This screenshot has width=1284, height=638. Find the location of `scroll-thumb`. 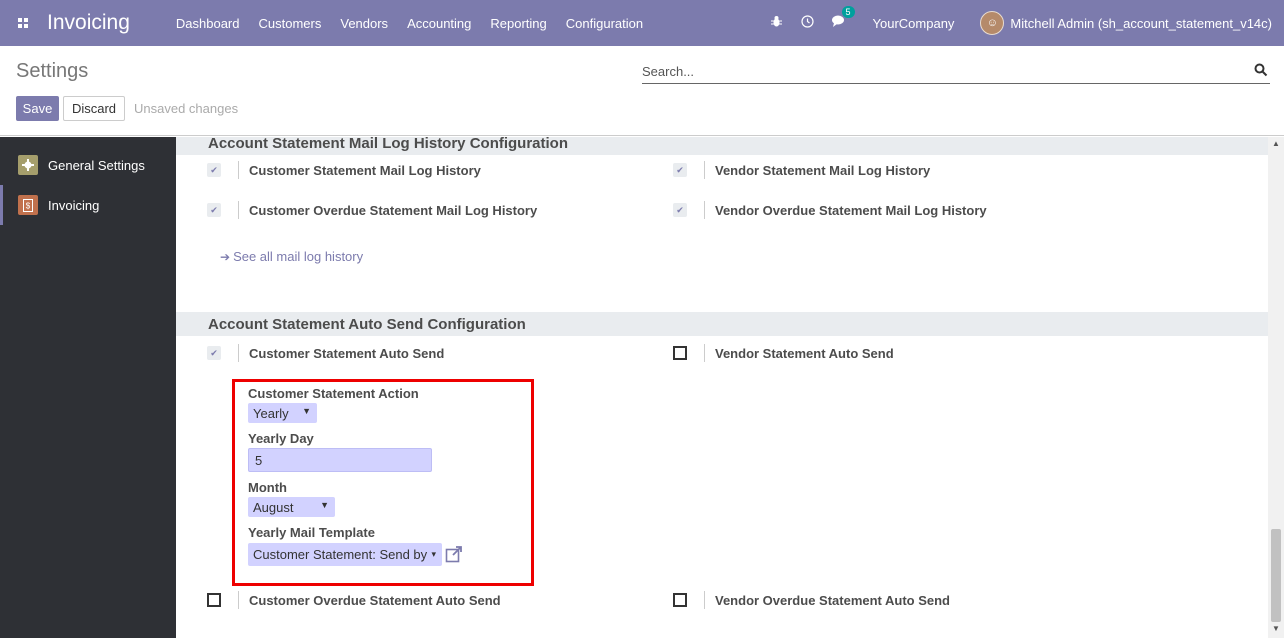

scroll-thumb is located at coordinates (1276, 575).